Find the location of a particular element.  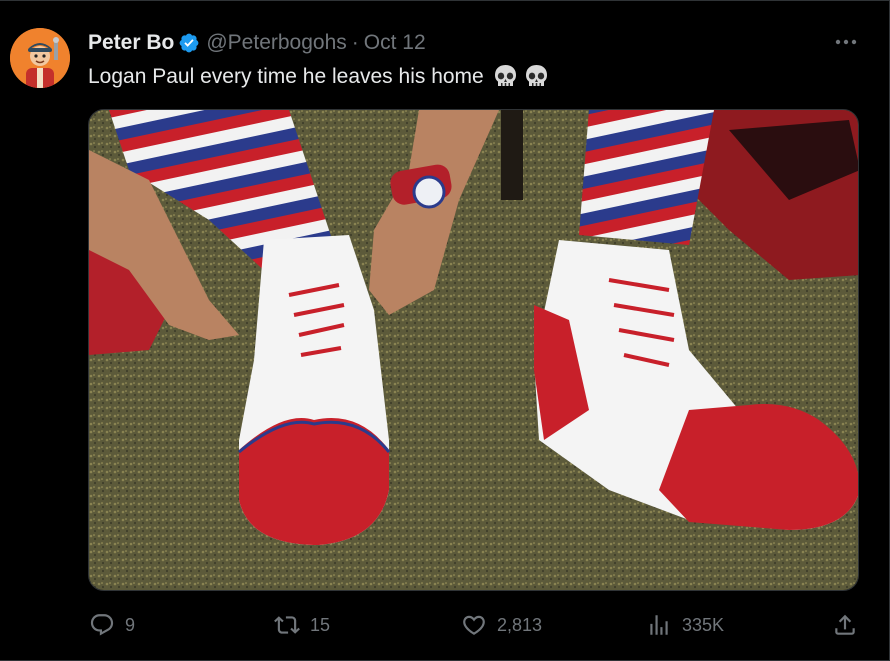

more-options-button is located at coordinates (846, 42).